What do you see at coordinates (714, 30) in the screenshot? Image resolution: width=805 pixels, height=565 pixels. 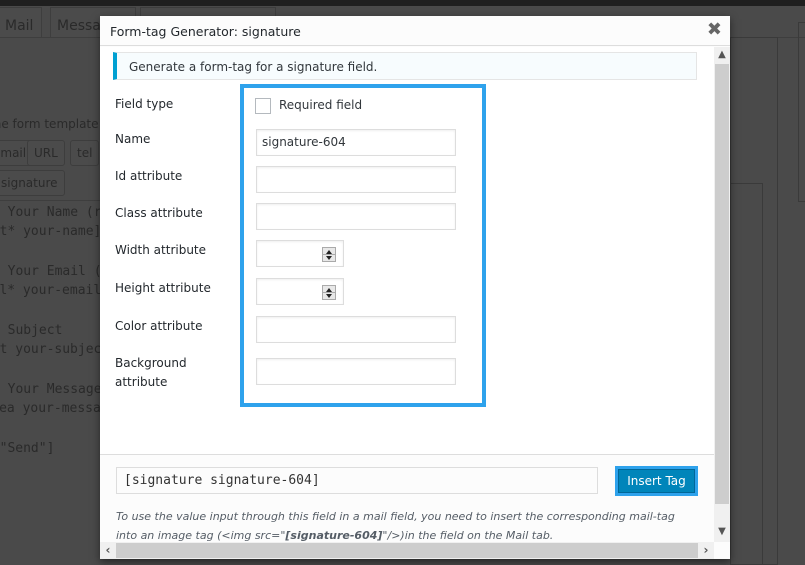 I see `close-icon: ✖` at bounding box center [714, 30].